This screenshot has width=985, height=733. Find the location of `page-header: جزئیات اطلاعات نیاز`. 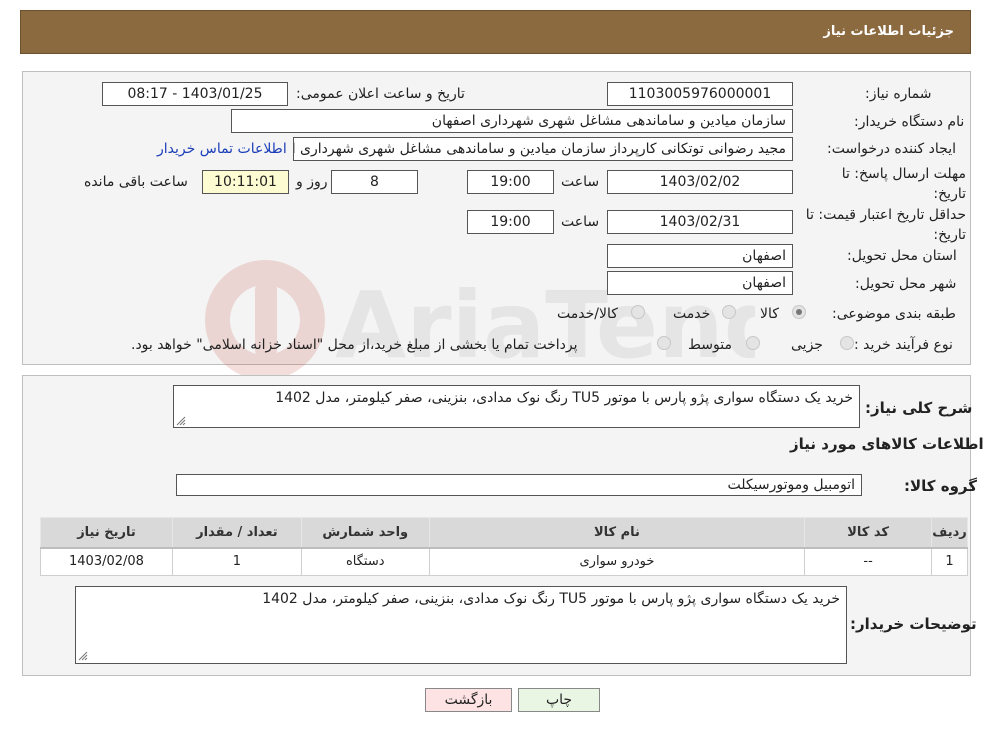

page-header: جزئیات اطلاعات نیاز is located at coordinates (495, 32).